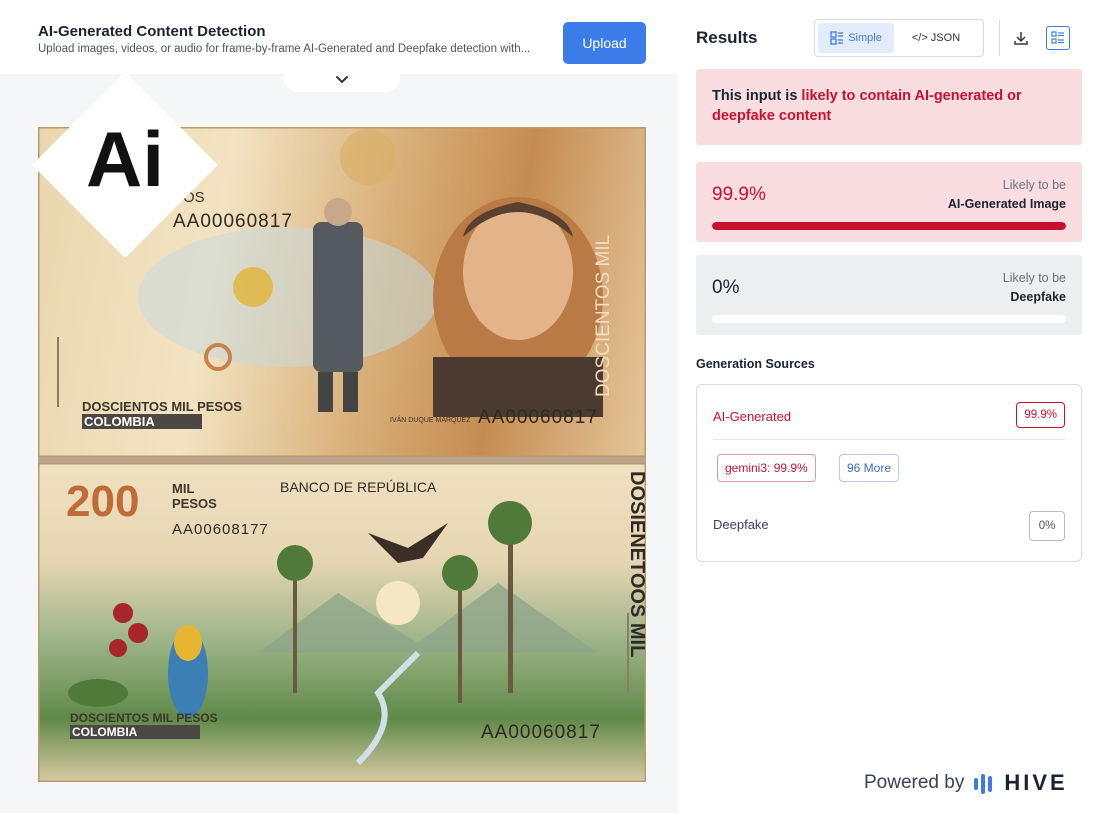 This screenshot has width=1100, height=813. Describe the element at coordinates (183, 488) in the screenshot. I see `note-mil: MIL` at that location.